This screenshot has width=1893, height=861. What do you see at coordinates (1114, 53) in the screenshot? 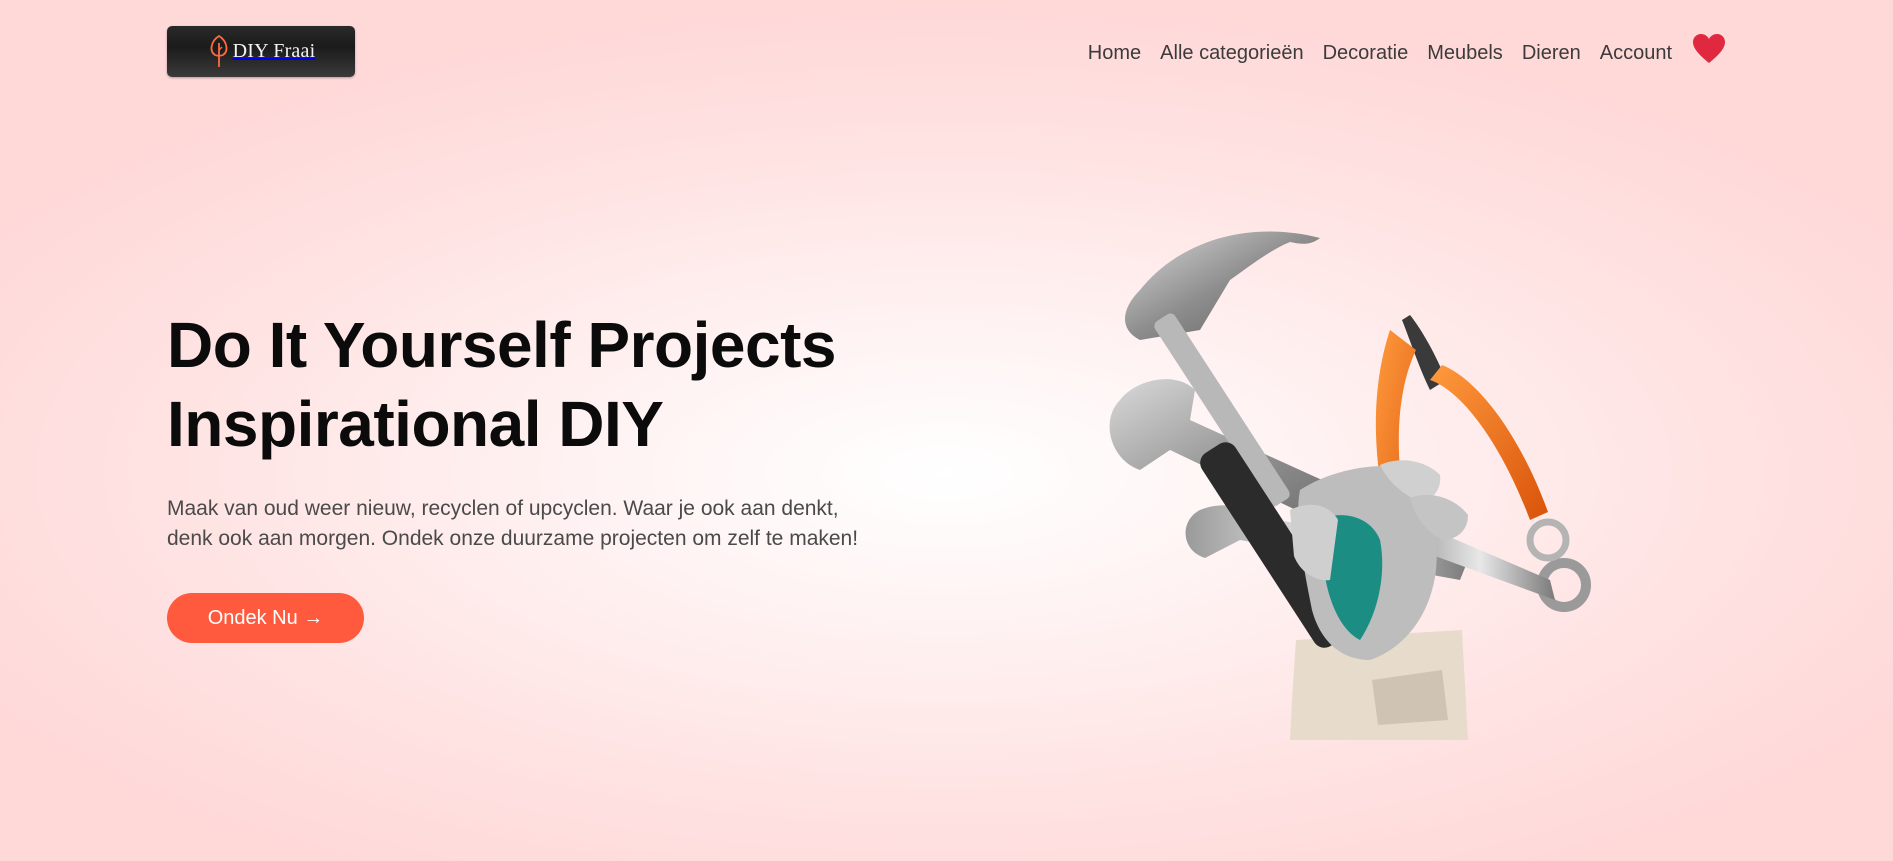
I see `nav-home: Home` at bounding box center [1114, 53].